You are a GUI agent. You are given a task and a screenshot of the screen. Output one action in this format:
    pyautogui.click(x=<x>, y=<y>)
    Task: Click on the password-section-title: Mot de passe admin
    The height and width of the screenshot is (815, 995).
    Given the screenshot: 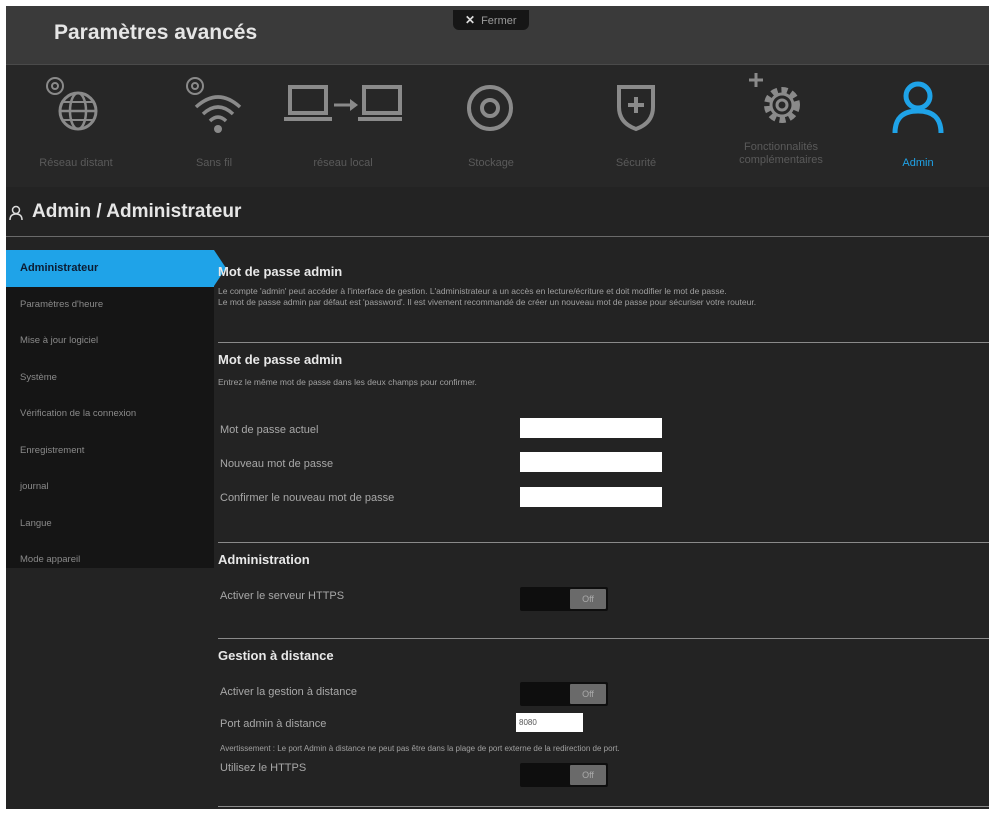 What is the action you would take?
    pyautogui.click(x=280, y=359)
    